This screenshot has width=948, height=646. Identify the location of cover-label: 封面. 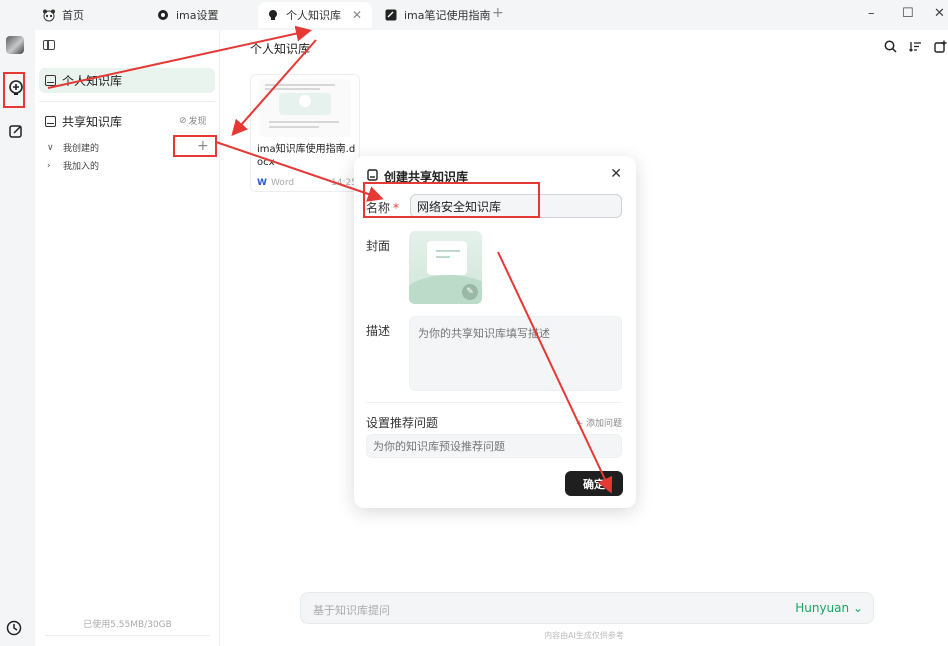
(378, 246).